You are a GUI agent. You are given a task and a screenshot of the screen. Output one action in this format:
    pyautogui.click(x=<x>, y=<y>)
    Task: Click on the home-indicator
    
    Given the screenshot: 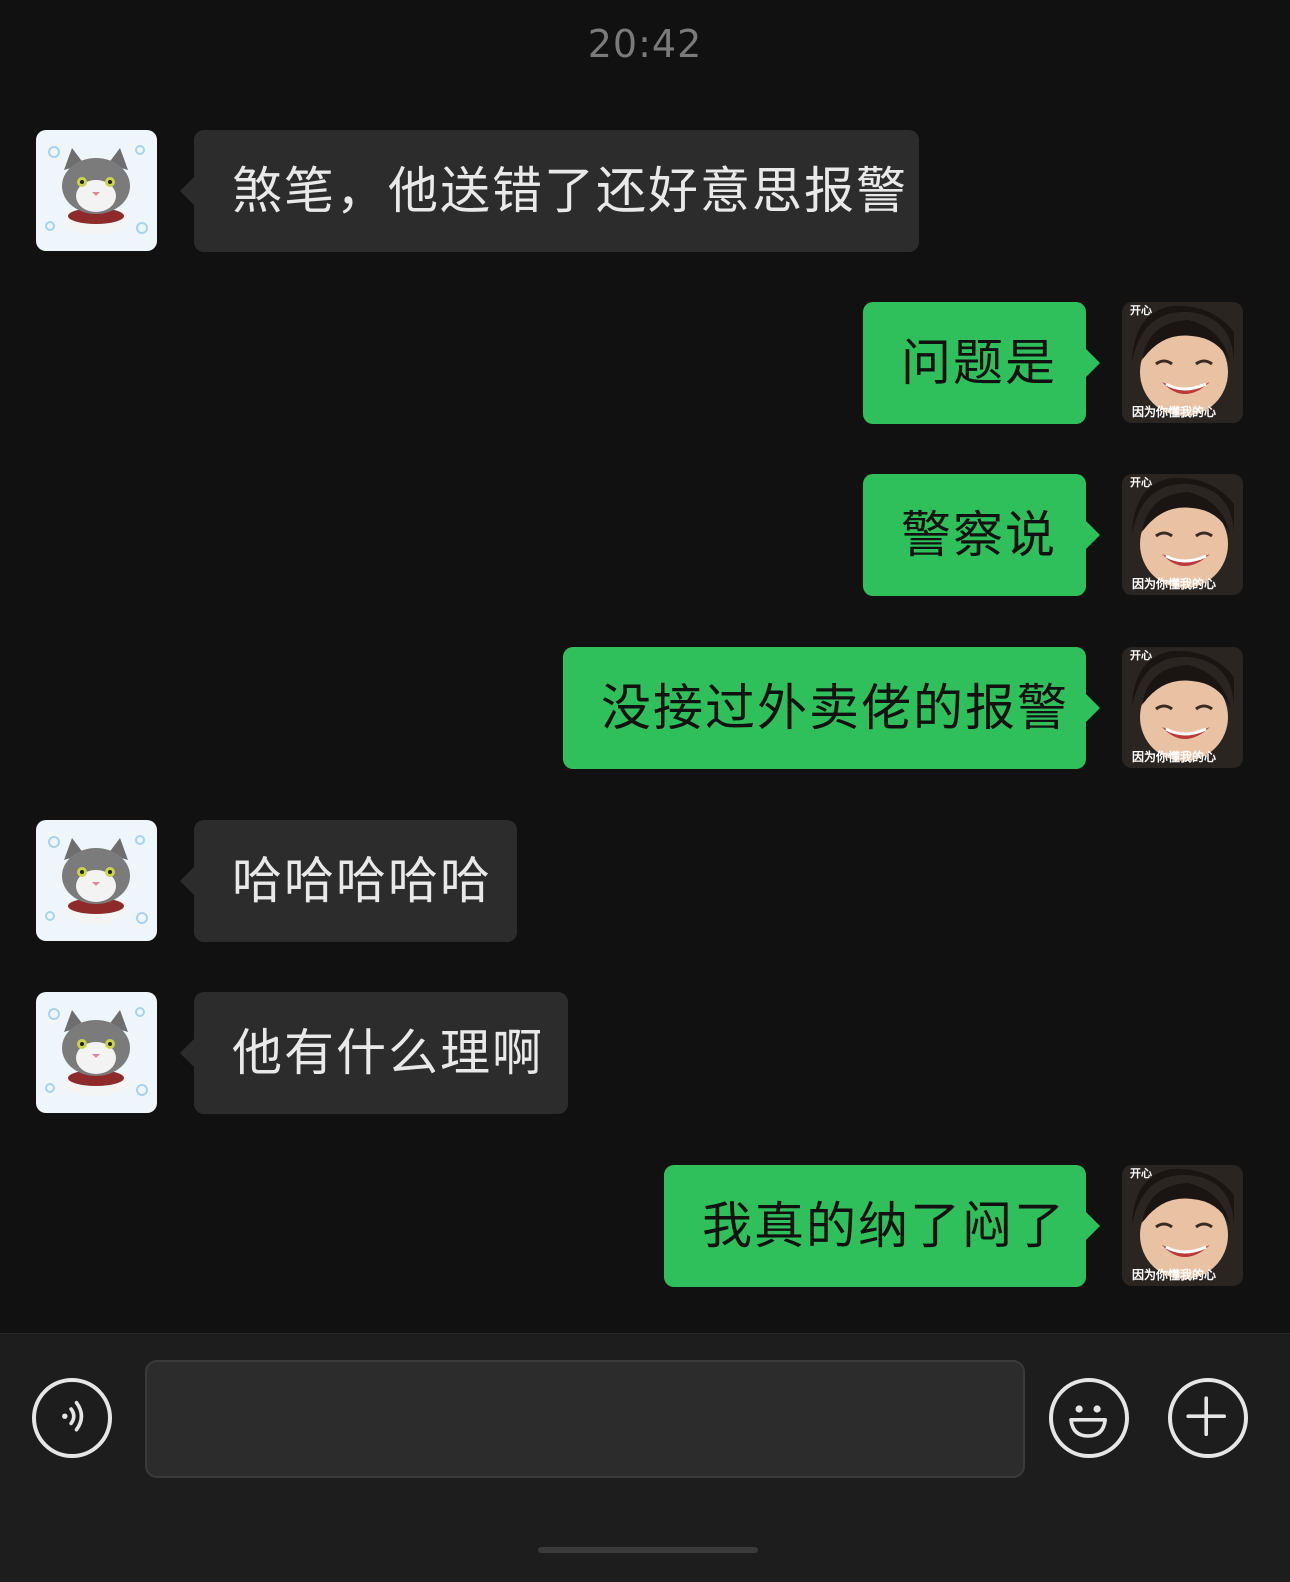 What is the action you would take?
    pyautogui.click(x=648, y=1550)
    